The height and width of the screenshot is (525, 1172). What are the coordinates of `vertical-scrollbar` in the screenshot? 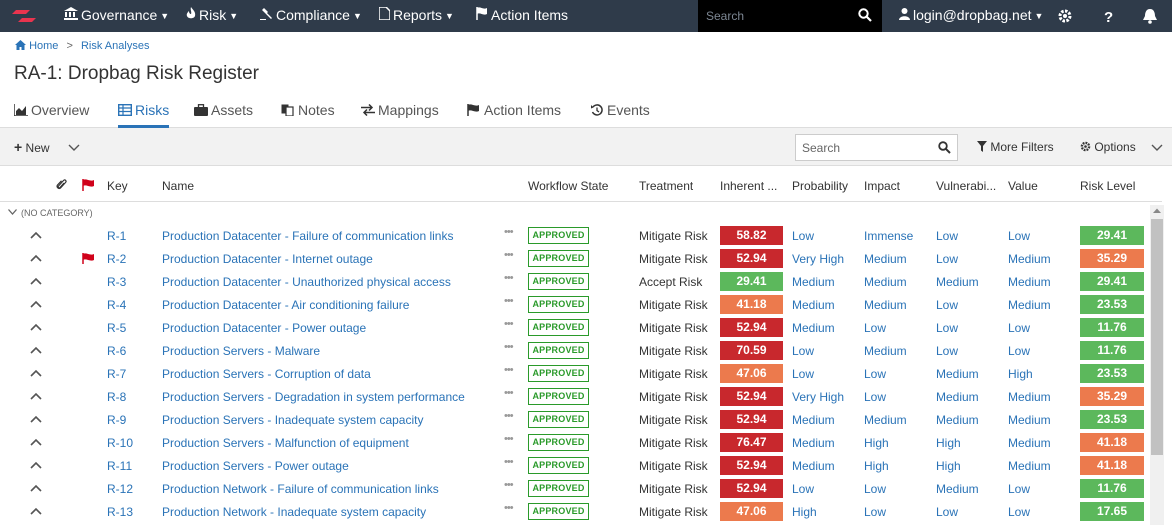 It's located at (1157, 365).